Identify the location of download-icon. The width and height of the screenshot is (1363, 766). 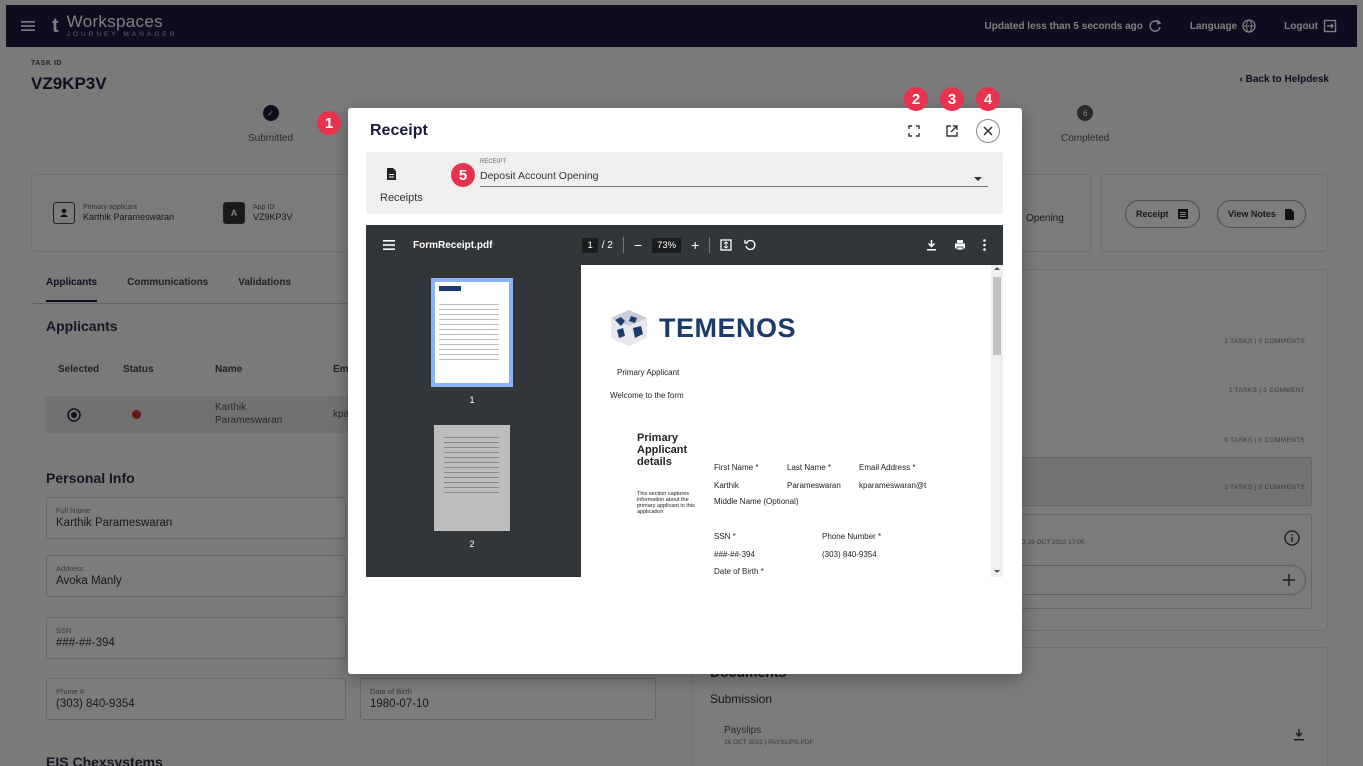
(931, 245).